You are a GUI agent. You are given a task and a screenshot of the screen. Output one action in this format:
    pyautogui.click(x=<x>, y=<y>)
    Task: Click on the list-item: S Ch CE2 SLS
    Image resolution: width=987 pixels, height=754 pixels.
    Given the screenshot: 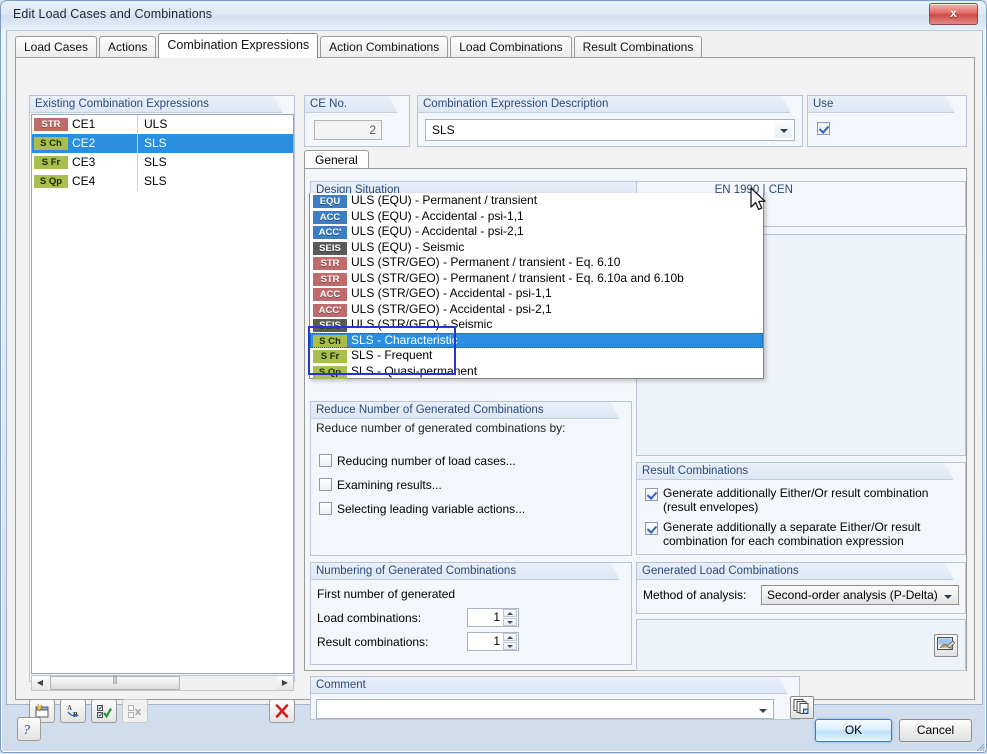 What is the action you would take?
    pyautogui.click(x=162, y=143)
    